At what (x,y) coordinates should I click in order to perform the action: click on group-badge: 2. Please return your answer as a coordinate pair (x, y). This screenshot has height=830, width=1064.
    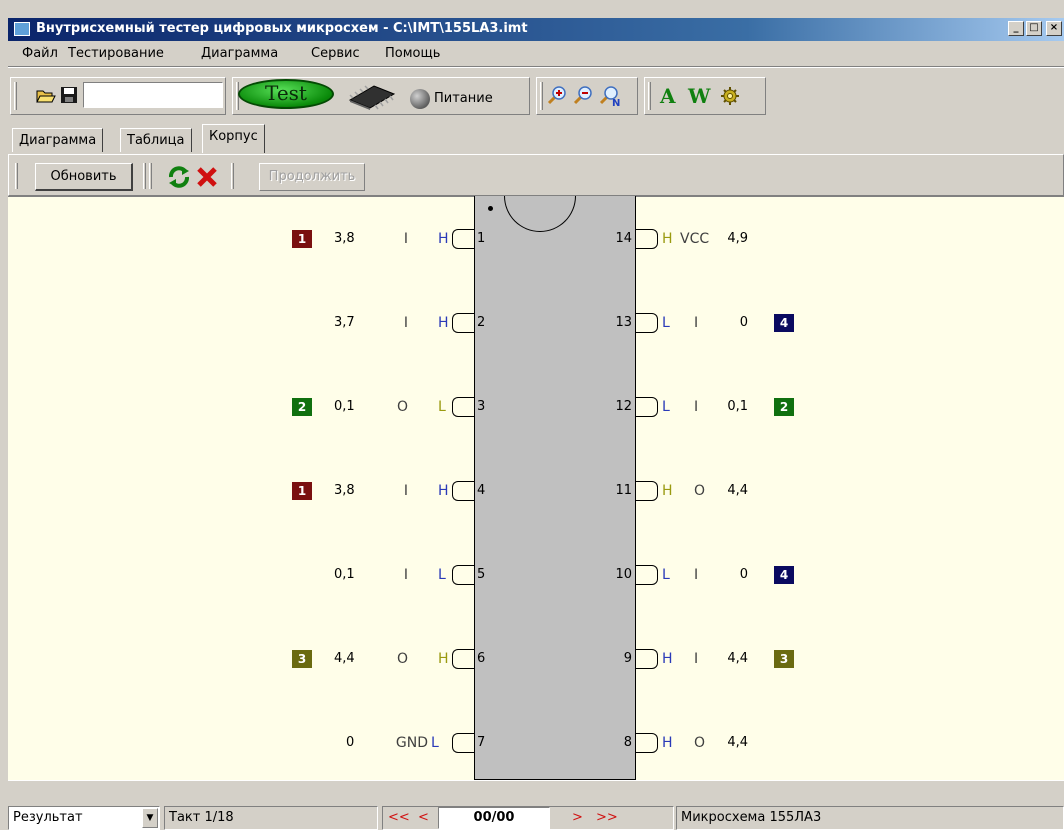
    Looking at the image, I should click on (784, 407).